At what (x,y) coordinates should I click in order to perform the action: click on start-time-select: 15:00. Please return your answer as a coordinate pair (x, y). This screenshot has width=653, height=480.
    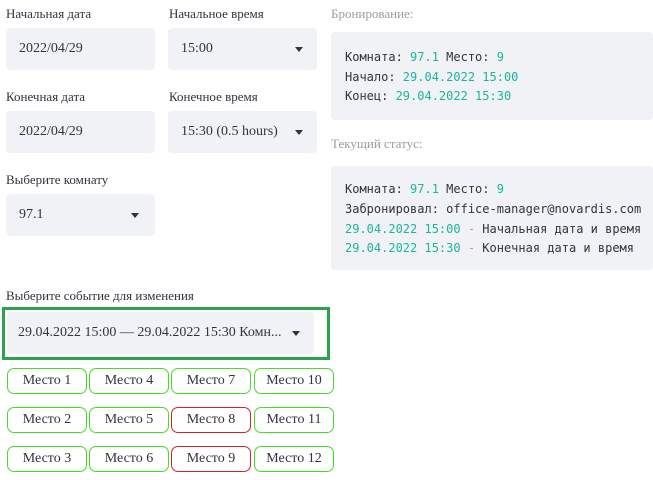
    Looking at the image, I should click on (242, 49).